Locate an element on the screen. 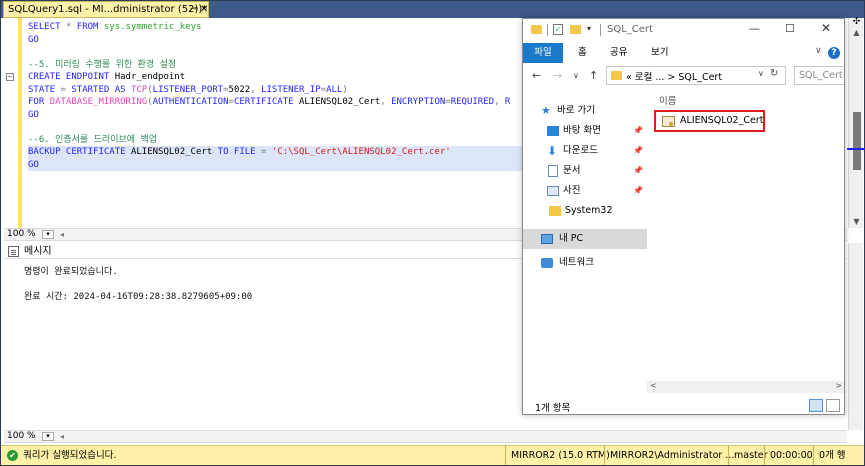  tab-share: 공유 is located at coordinates (618, 53).